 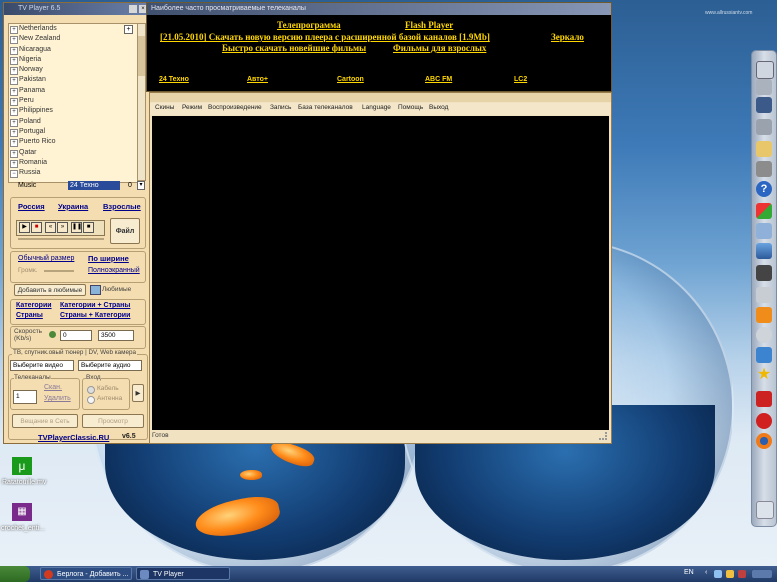 I want to click on disc-icon, so click(x=764, y=335).